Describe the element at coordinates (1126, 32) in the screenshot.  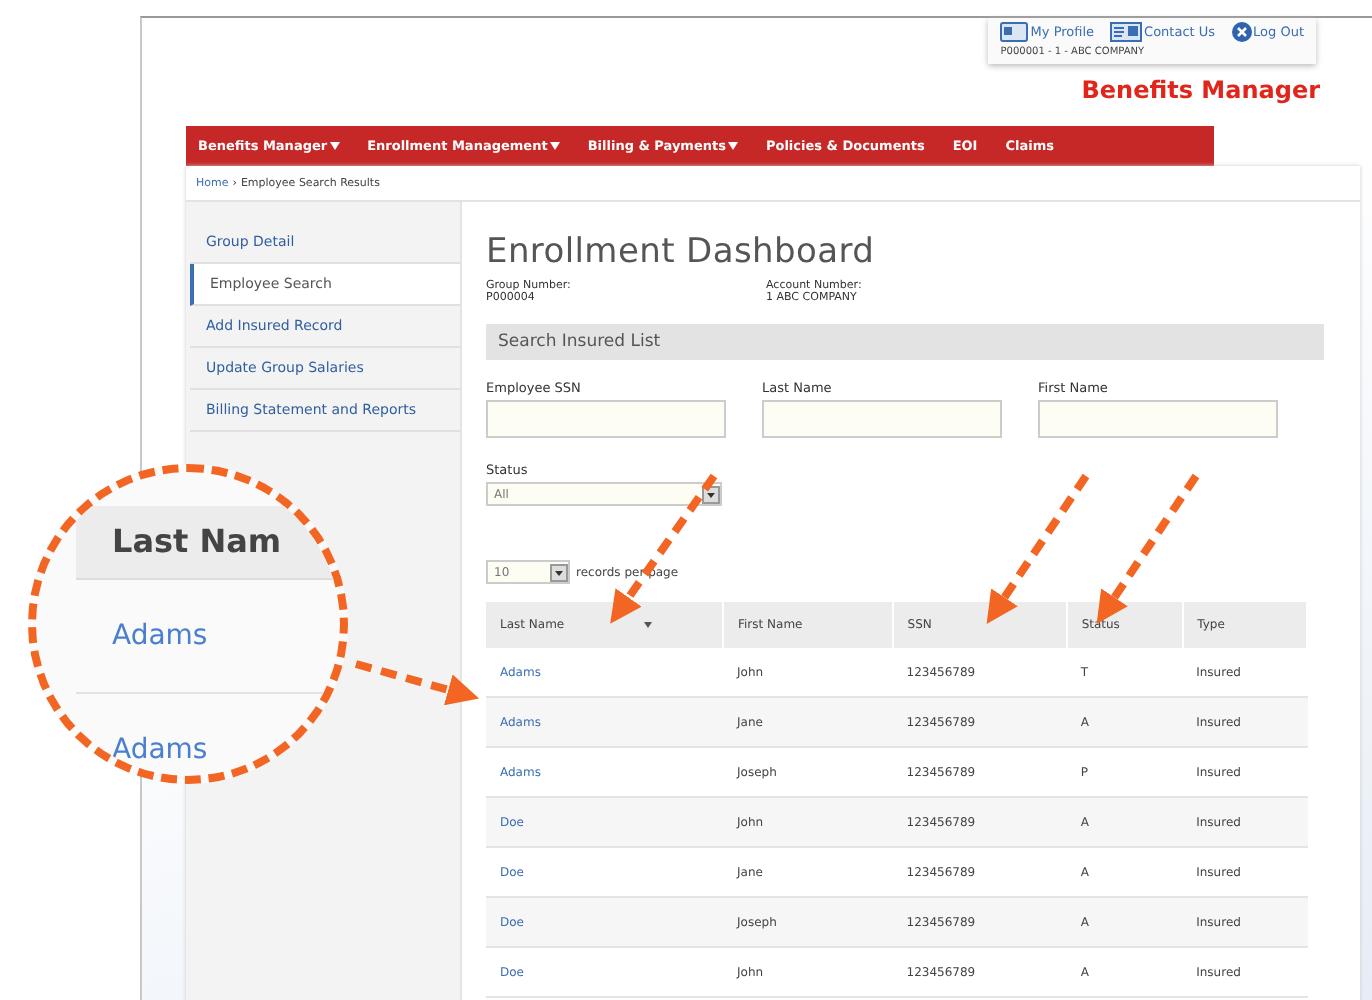
I see `contact-card-icon` at that location.